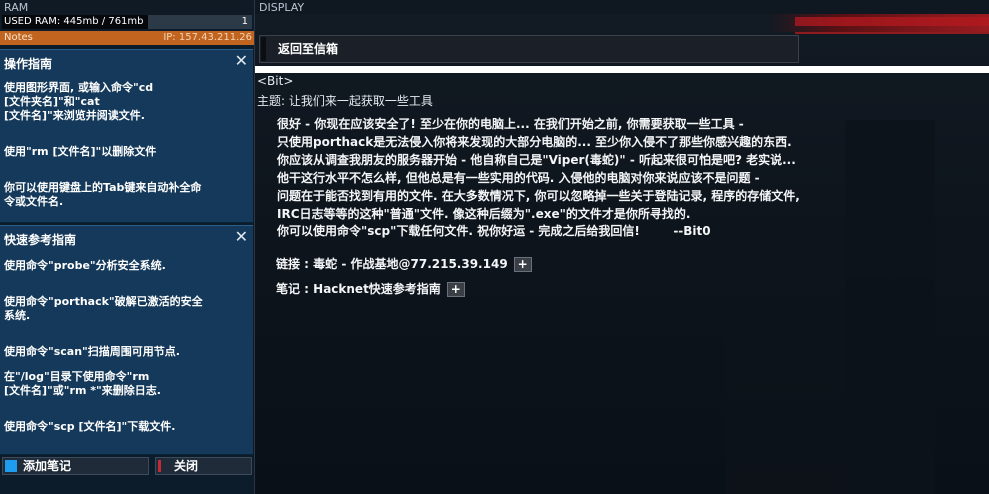 The width and height of the screenshot is (989, 494). I want to click on add-note-square-icon, so click(11, 466).